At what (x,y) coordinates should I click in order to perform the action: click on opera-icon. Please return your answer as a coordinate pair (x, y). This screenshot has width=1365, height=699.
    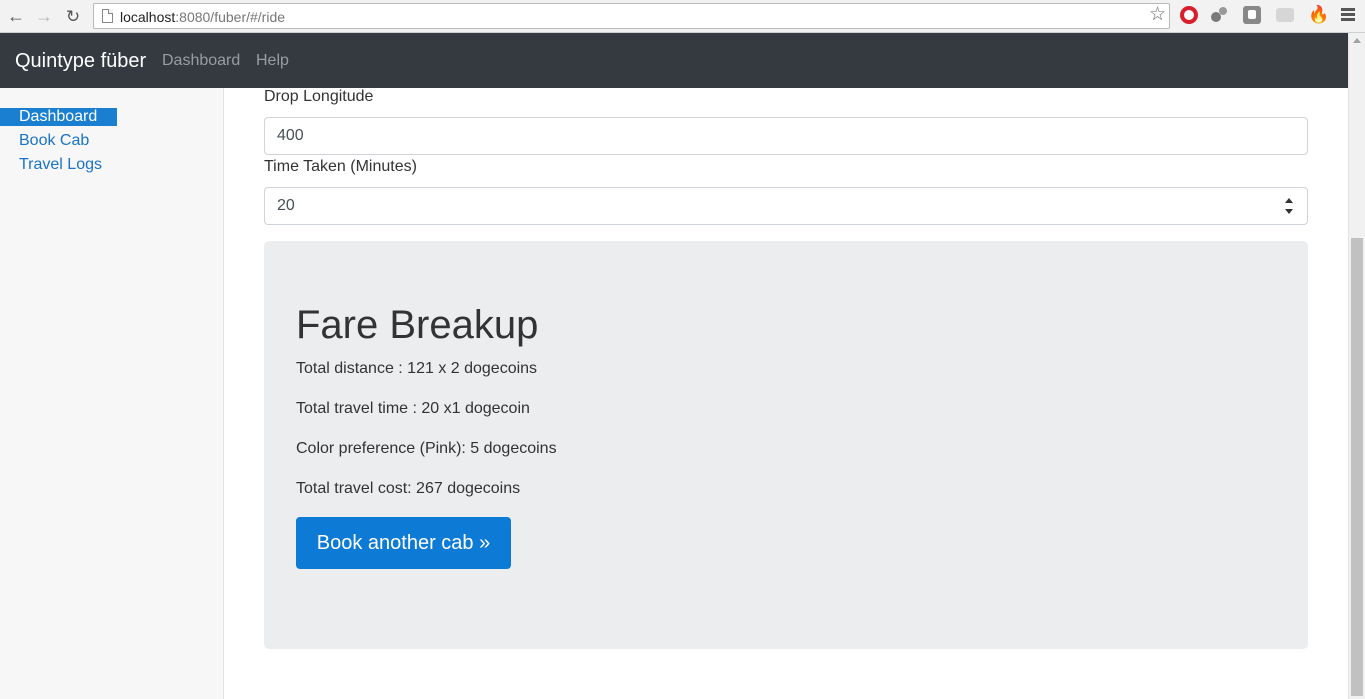
    Looking at the image, I should click on (1189, 15).